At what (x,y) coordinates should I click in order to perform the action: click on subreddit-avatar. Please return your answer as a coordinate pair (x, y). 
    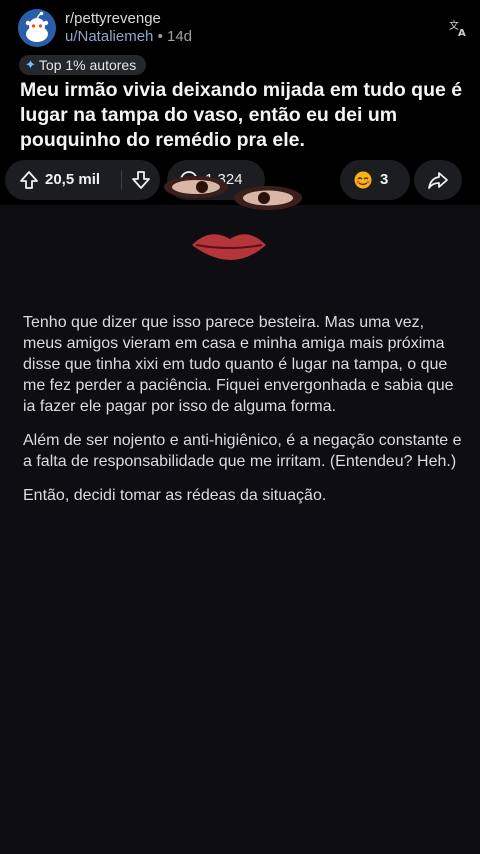
    Looking at the image, I should click on (37, 28).